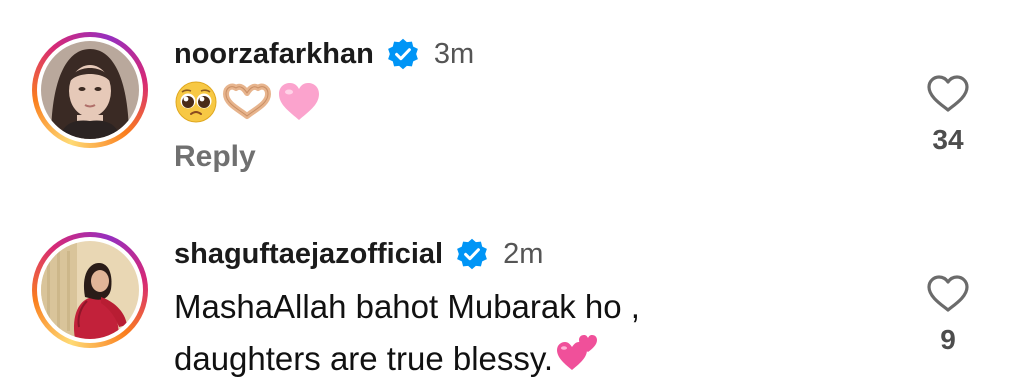  I want to click on like-control: 34, so click(948, 115).